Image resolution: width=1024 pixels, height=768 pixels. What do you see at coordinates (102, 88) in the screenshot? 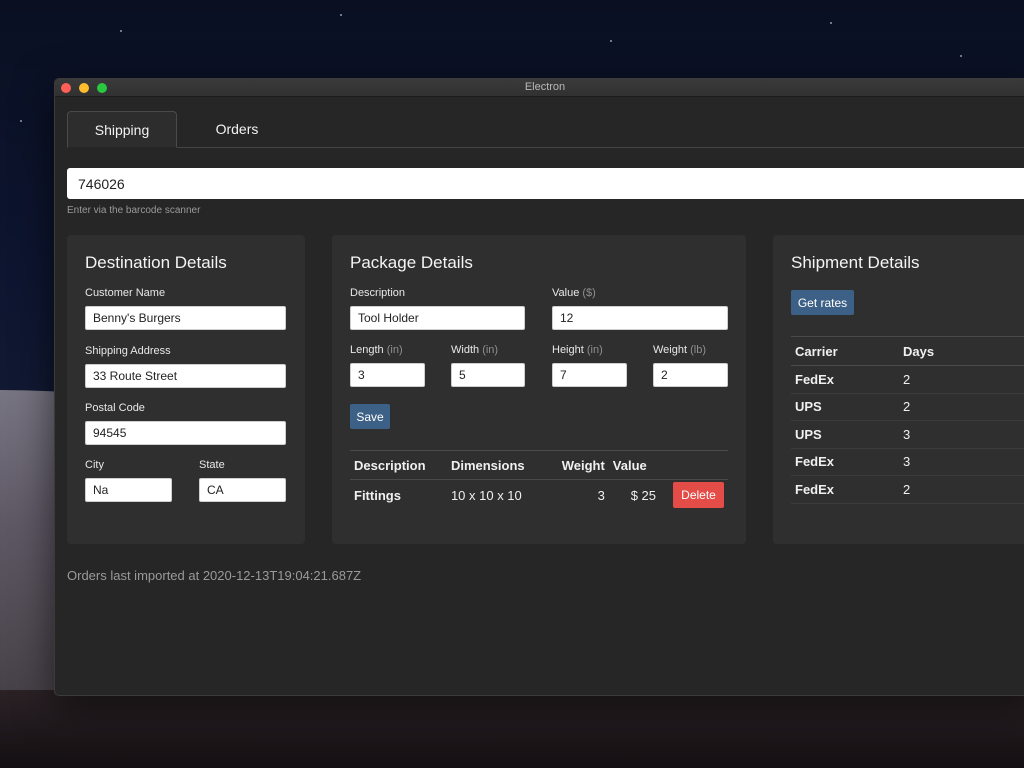
I see `maximize-window-button` at bounding box center [102, 88].